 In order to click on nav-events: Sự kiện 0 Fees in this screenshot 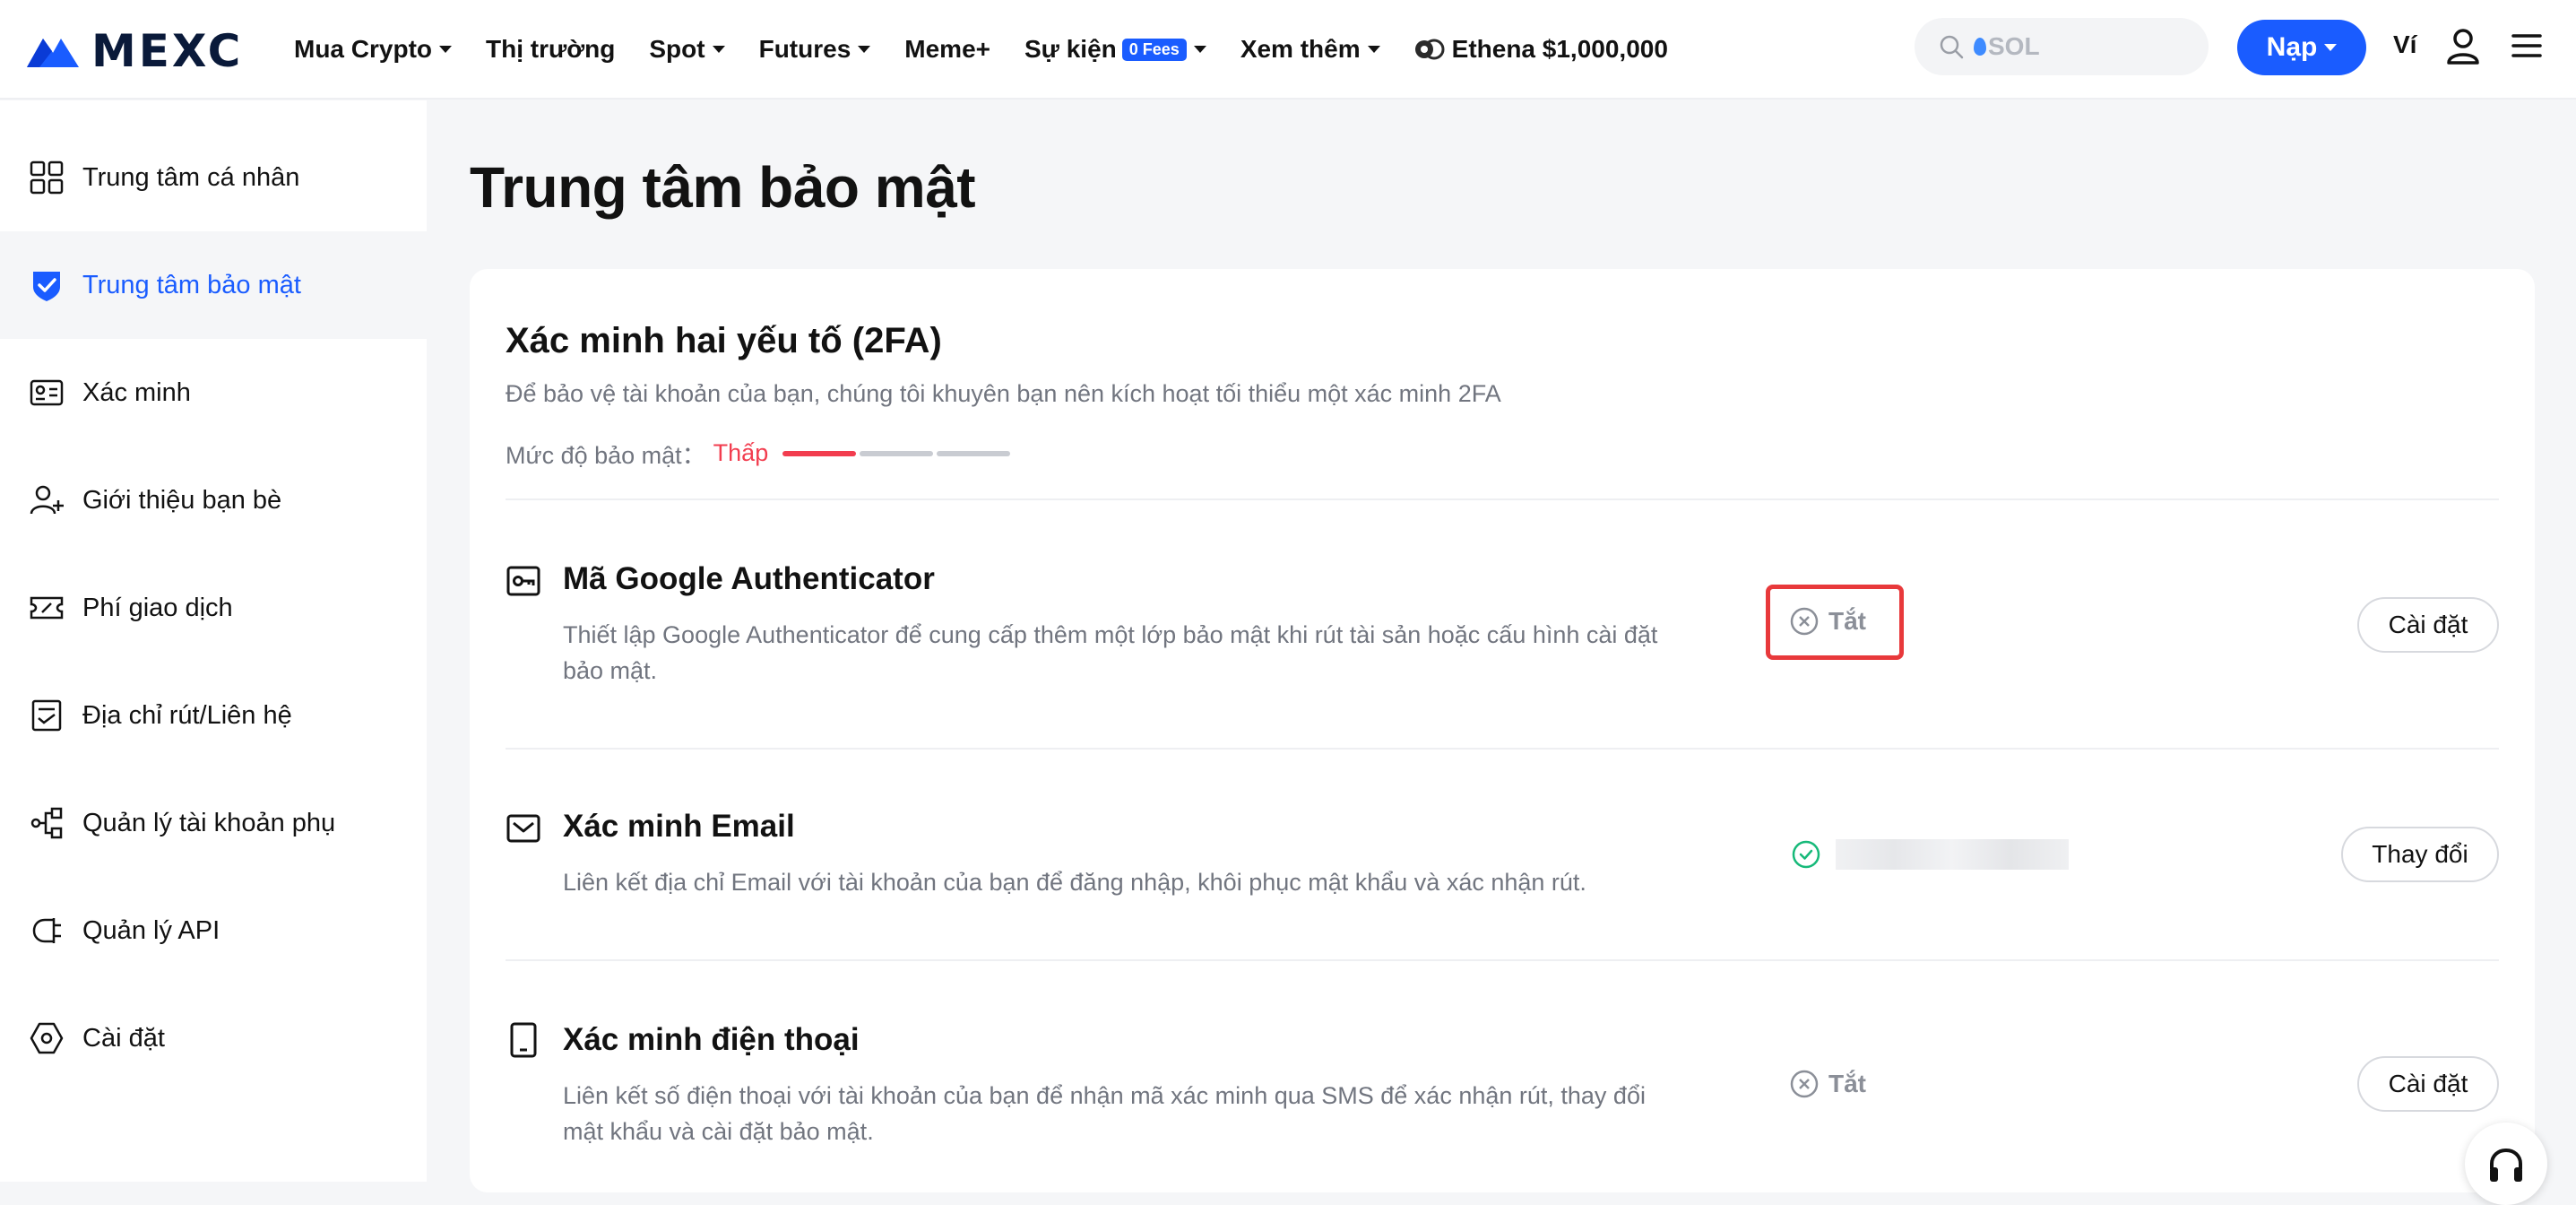, I will do `click(1115, 49)`.